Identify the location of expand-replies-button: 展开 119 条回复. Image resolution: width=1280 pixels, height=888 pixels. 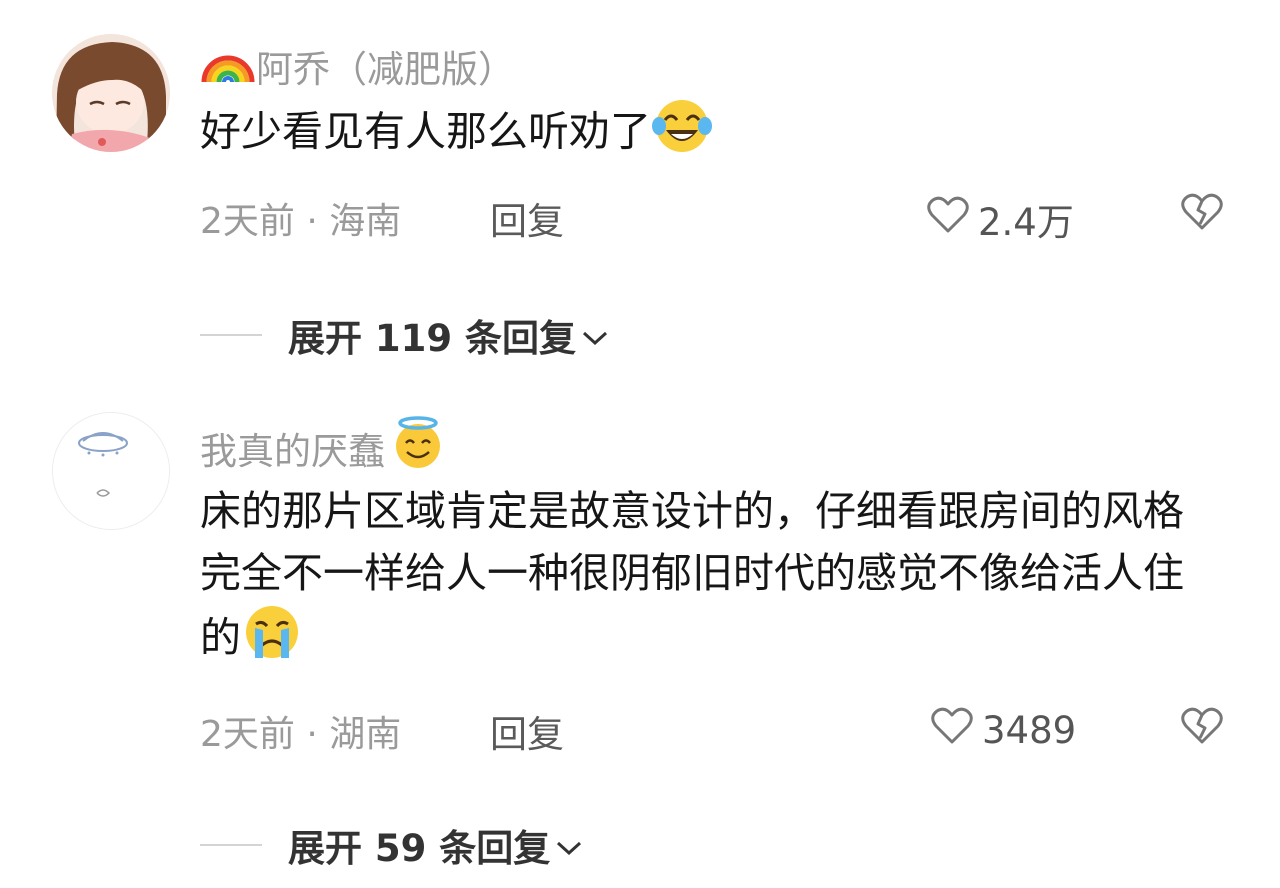
(405, 335).